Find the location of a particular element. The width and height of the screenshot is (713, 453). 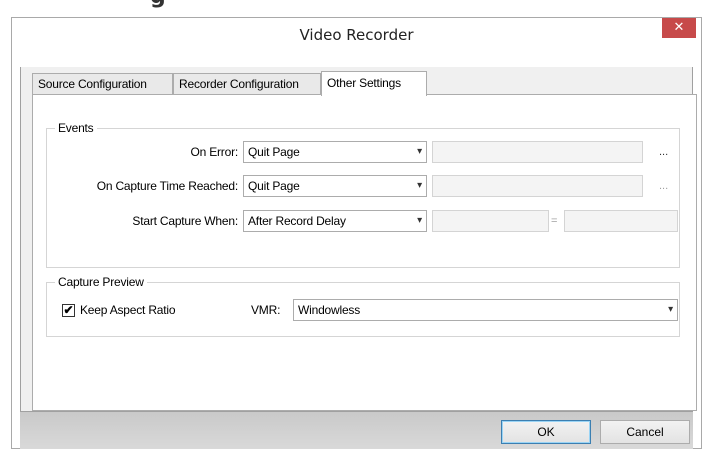

tab-source-configuration: Source Configuration is located at coordinates (102, 83).